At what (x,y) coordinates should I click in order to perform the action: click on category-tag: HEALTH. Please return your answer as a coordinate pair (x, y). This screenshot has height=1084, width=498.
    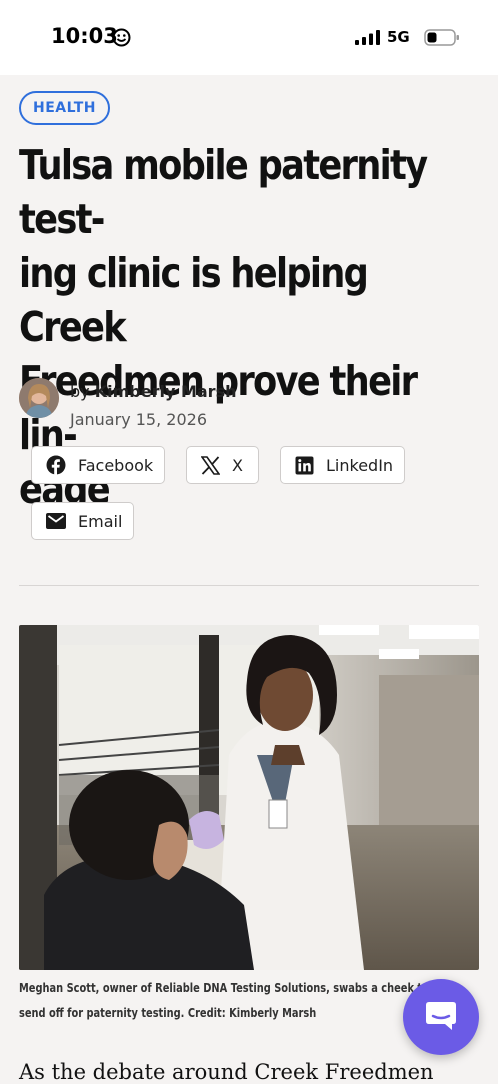
    Looking at the image, I should click on (64, 108).